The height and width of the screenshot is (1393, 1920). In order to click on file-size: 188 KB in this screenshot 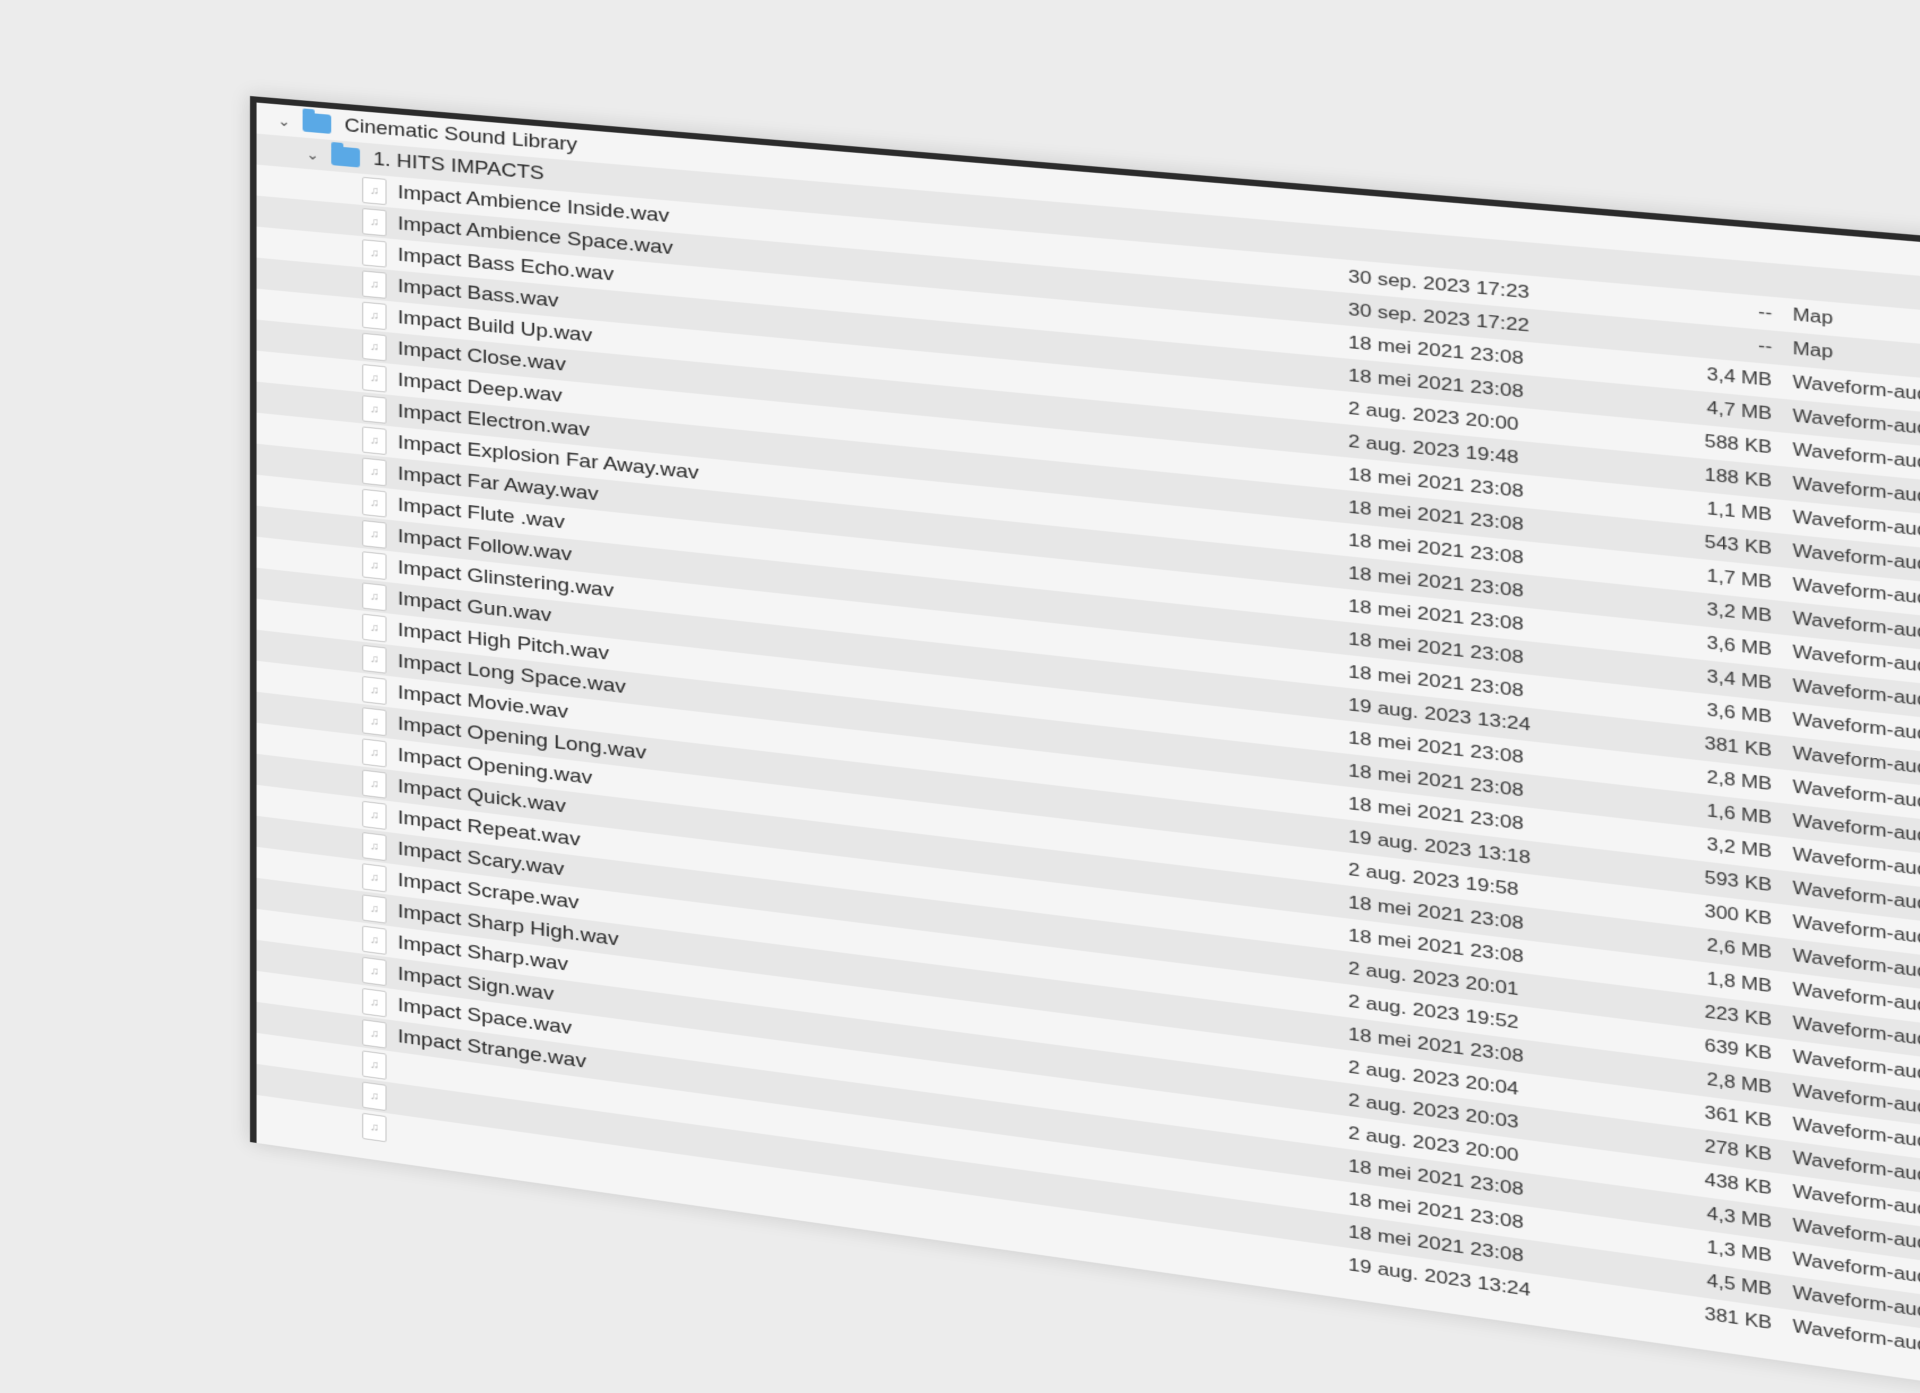, I will do `click(1738, 478)`.